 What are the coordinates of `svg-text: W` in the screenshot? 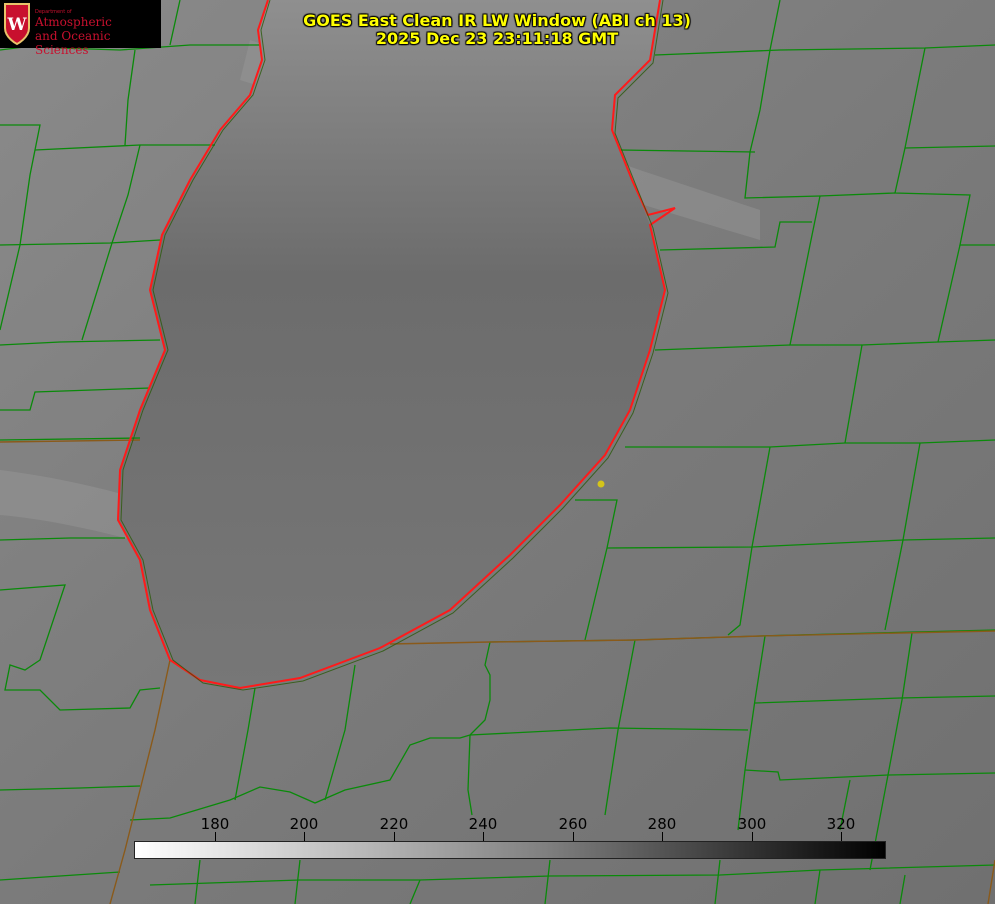 It's located at (16, 25).